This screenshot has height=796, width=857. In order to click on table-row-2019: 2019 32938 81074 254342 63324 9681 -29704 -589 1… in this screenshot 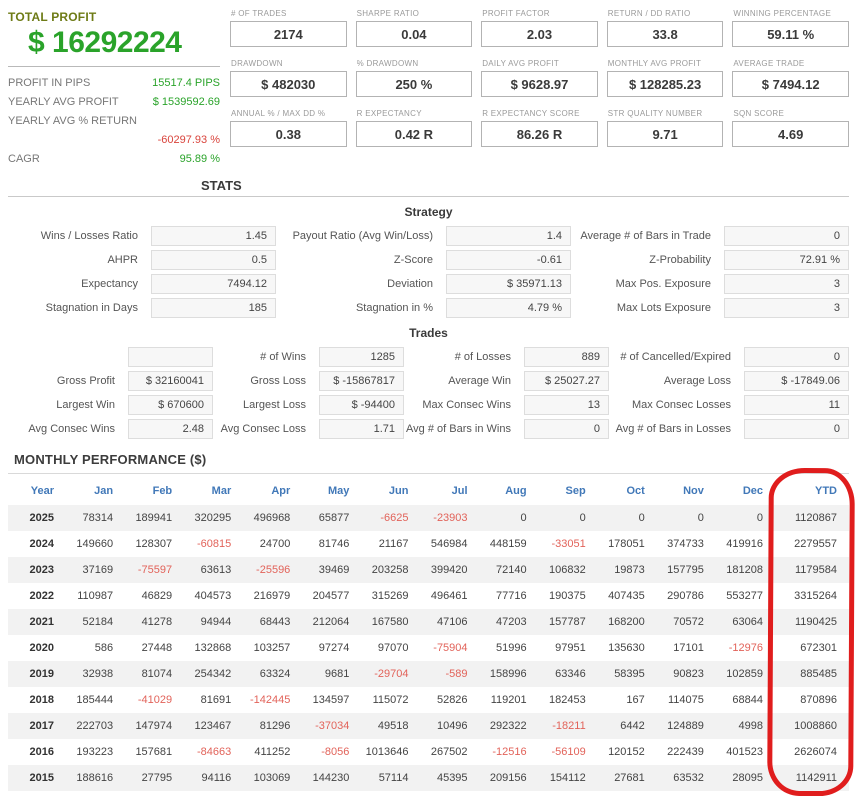, I will do `click(428, 674)`.